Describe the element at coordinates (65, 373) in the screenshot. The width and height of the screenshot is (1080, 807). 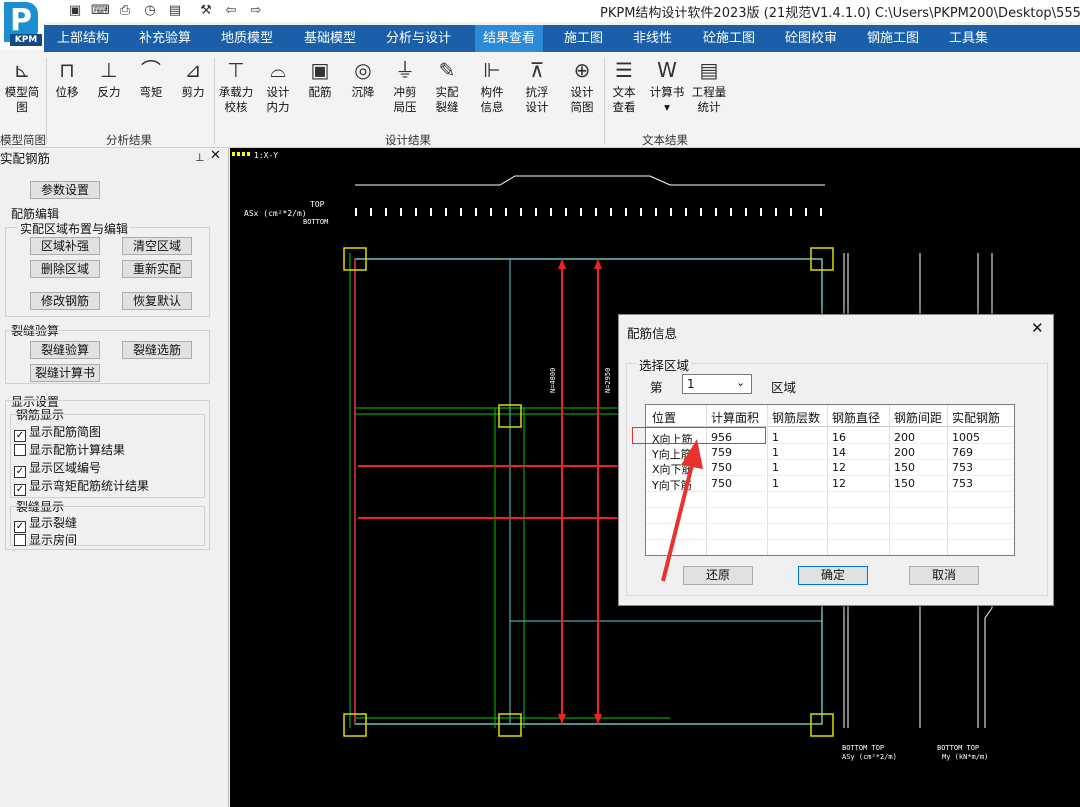
I see `crack-report-button: 裂缝计算书` at that location.